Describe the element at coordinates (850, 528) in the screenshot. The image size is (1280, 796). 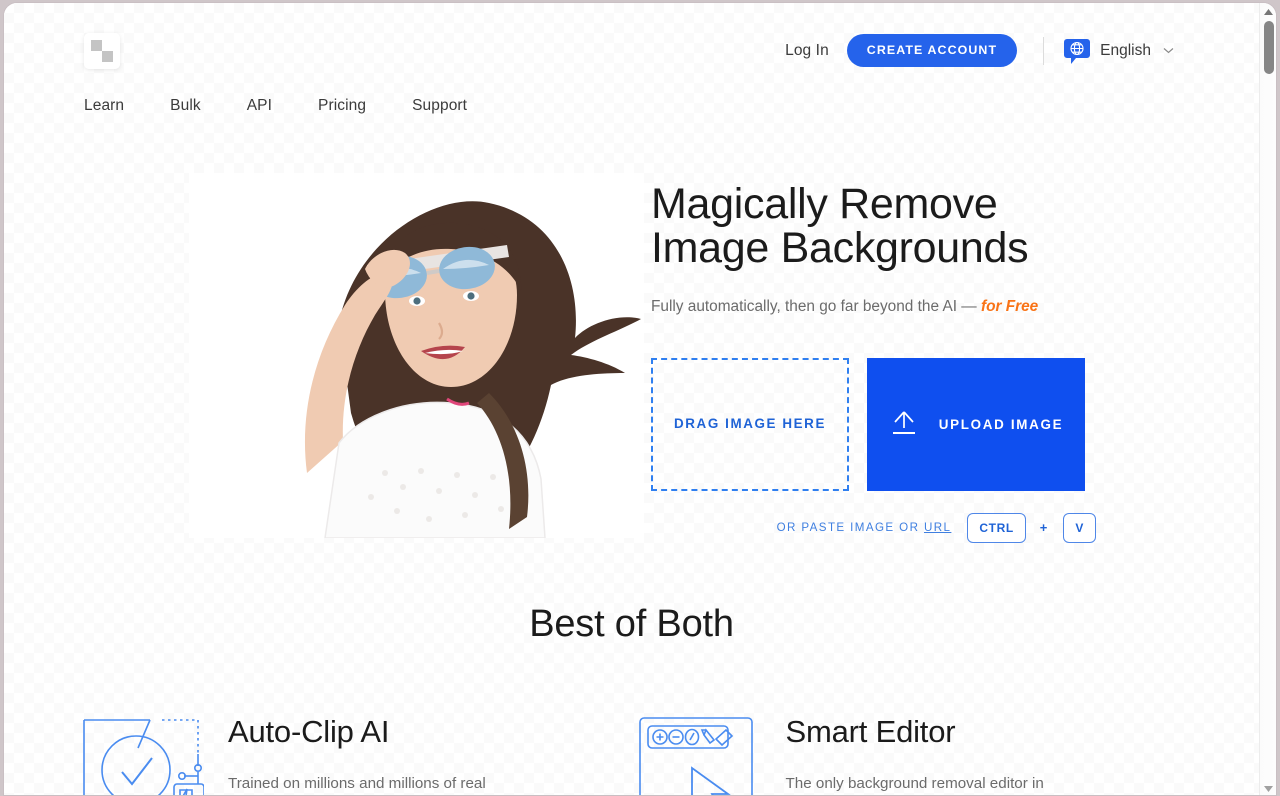
I see `paste-prefix: OR PASTE IMAGE OR` at that location.